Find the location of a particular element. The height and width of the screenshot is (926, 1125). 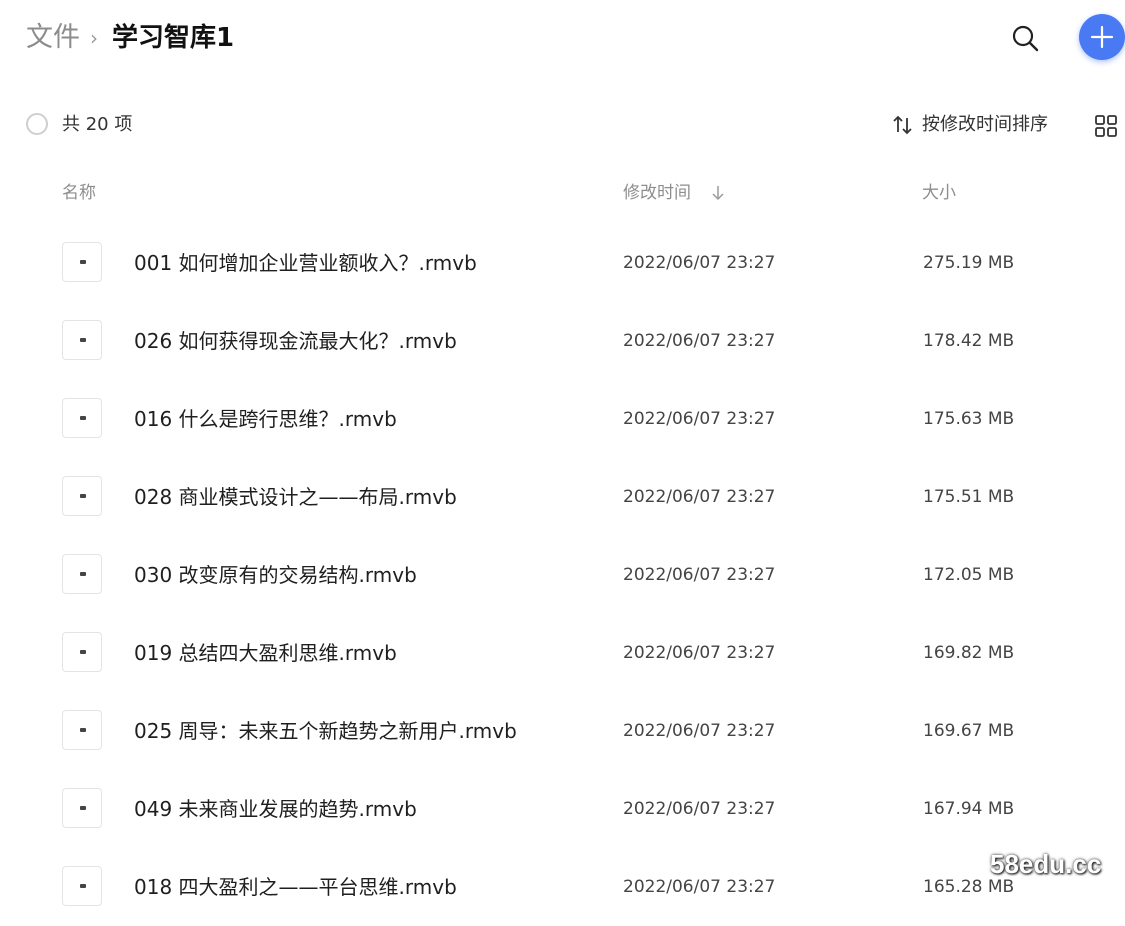

sort-arrows-icon is located at coordinates (902, 125).